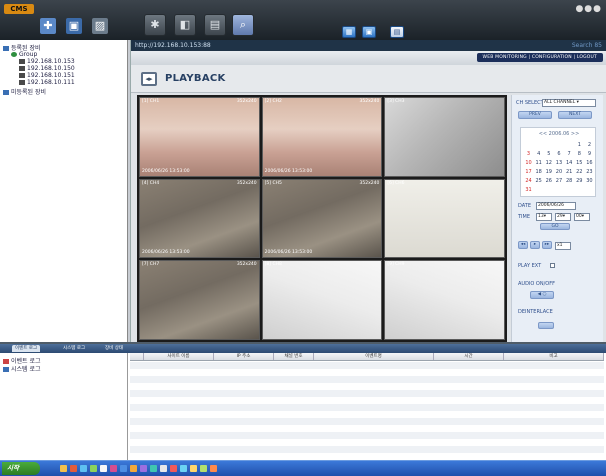 This screenshot has width=606, height=476. What do you see at coordinates (322, 137) in the screenshot?
I see `camera-tile: [2] CH2 352x240 2006/06/26 13:53:00` at bounding box center [322, 137].